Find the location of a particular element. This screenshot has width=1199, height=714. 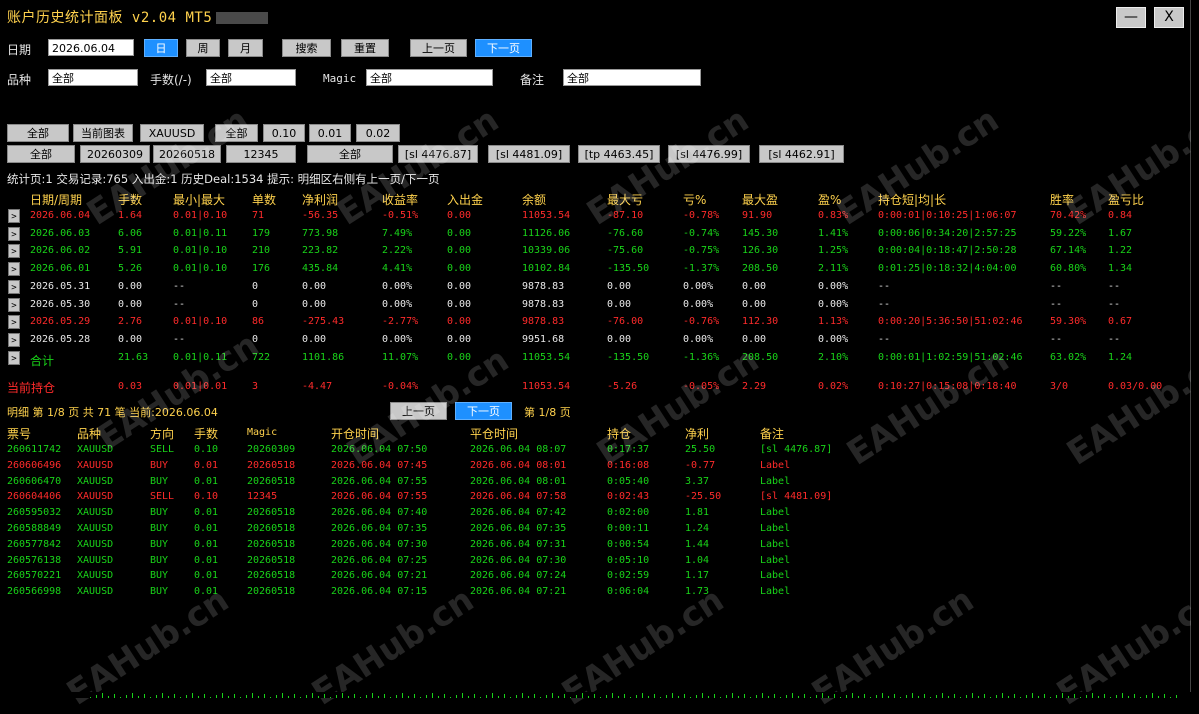

quick-filter-button: [sl 4481.09] is located at coordinates (529, 154).